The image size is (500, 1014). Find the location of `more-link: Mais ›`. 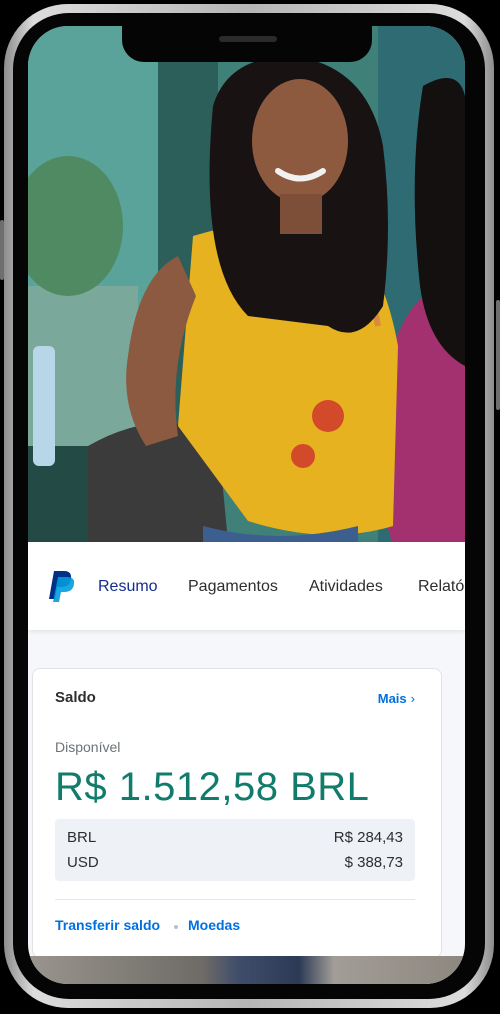

more-link: Mais › is located at coordinates (396, 698).